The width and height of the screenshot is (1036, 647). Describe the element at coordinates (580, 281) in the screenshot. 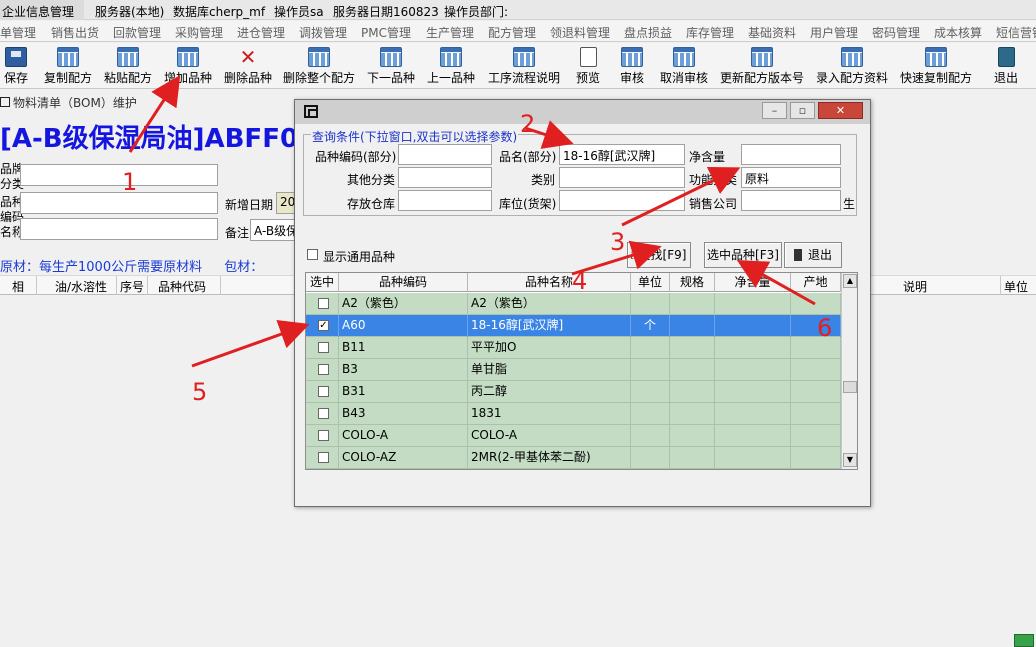

I see `annotation-4: 4` at that location.